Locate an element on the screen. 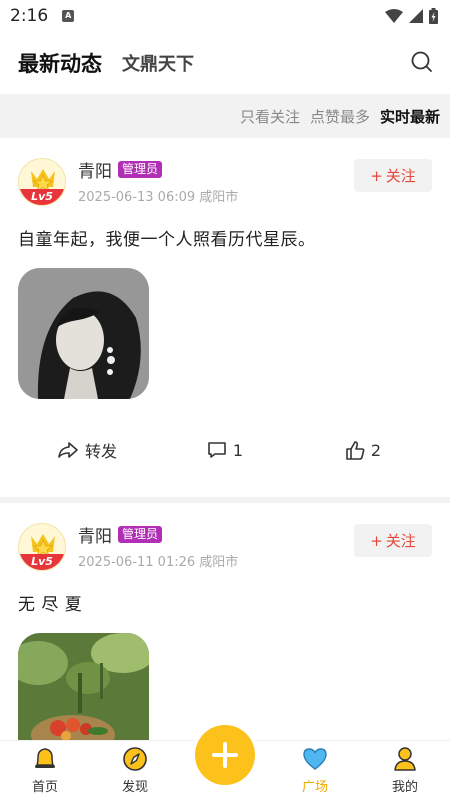 The height and width of the screenshot is (801, 450). heart-icon is located at coordinates (315, 759).